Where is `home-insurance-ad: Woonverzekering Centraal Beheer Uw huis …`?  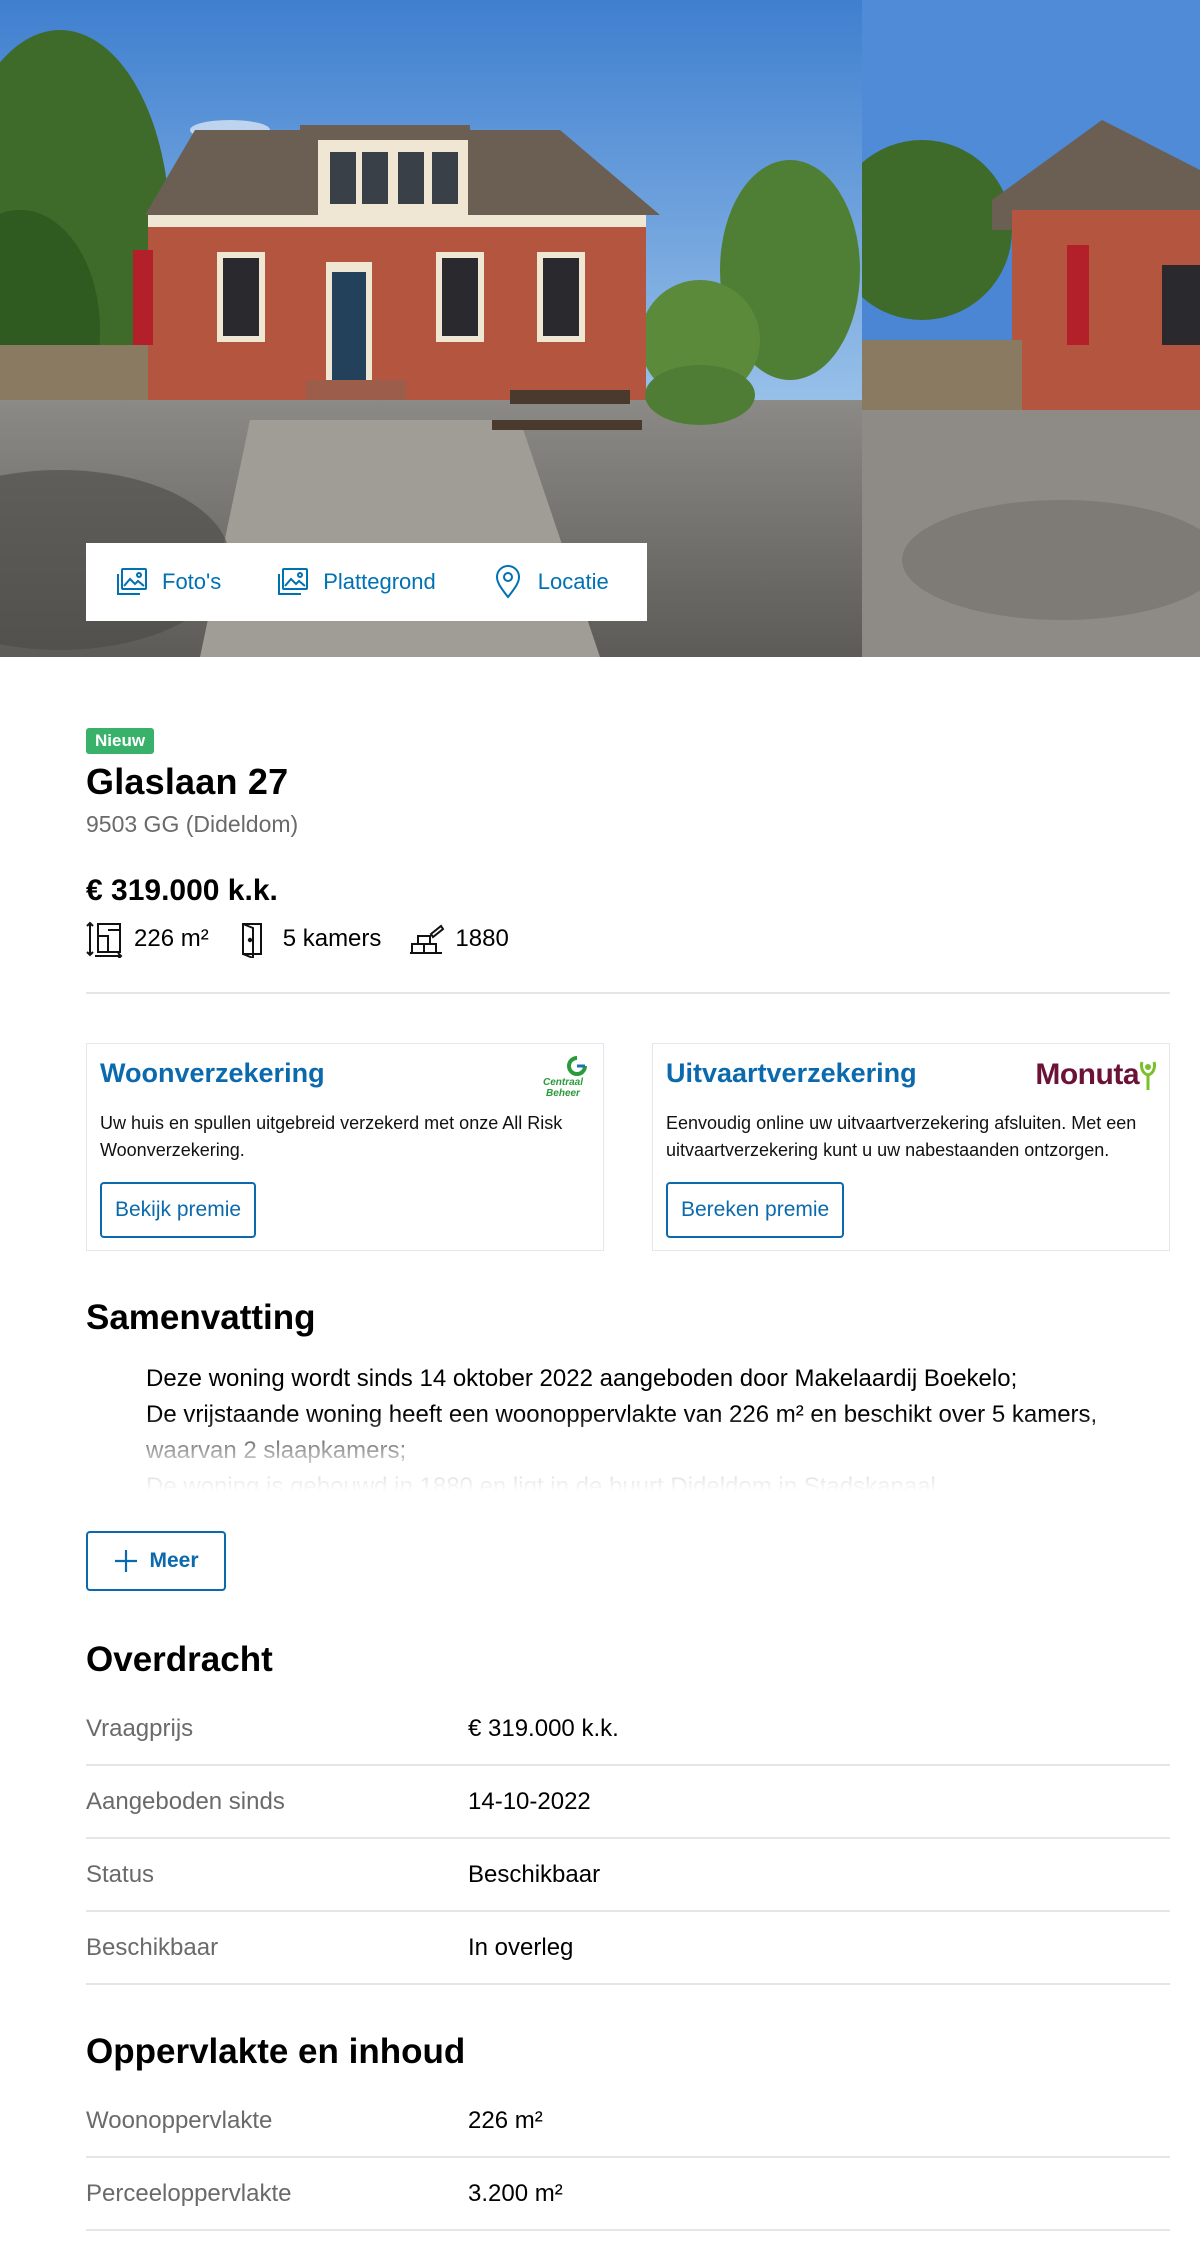
home-insurance-ad: Woonverzekering Centraal Beheer Uw huis … is located at coordinates (345, 1147).